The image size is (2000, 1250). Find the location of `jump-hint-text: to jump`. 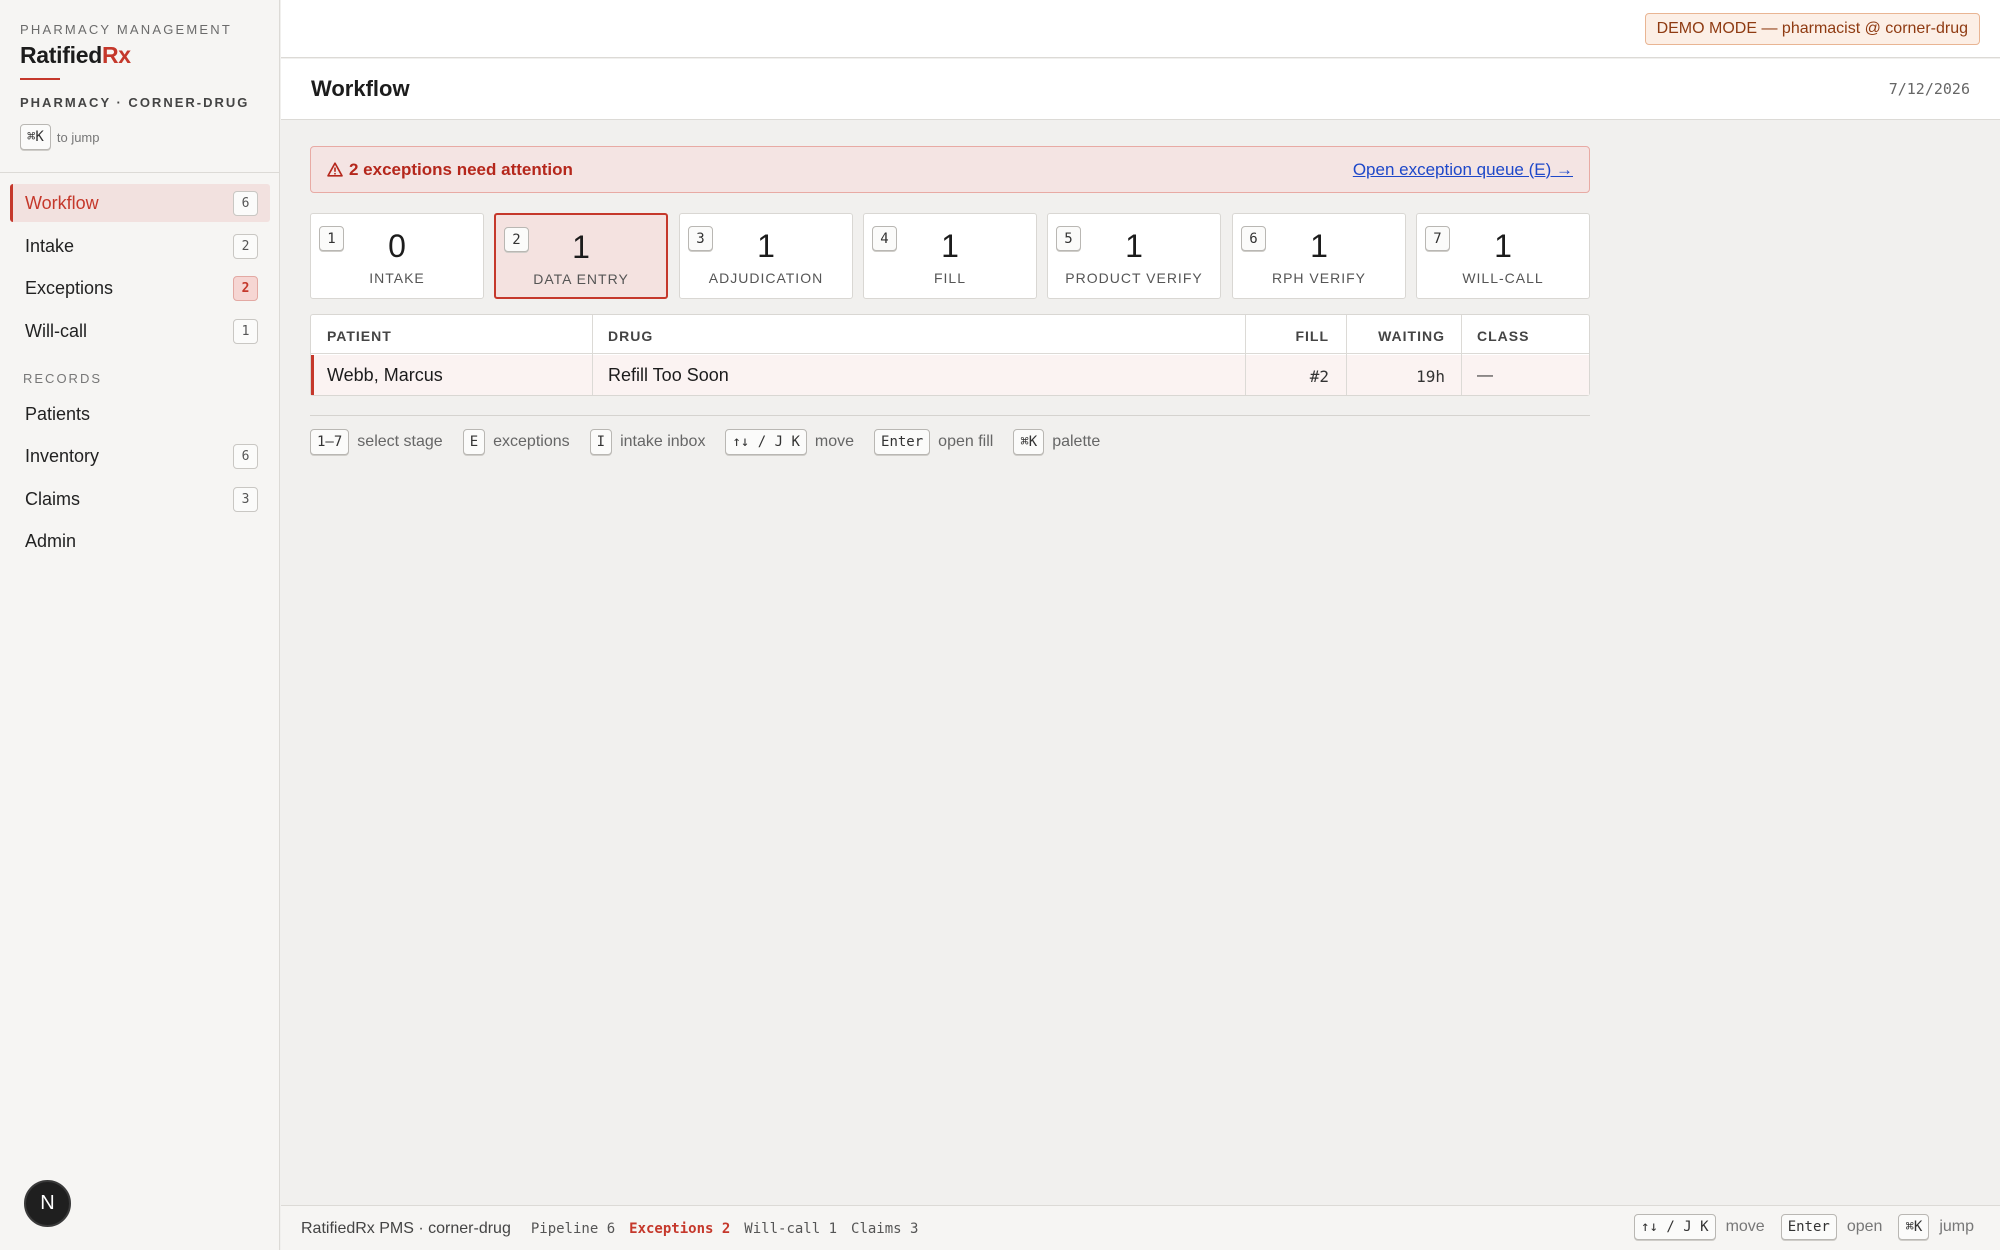

jump-hint-text: to jump is located at coordinates (78, 137).